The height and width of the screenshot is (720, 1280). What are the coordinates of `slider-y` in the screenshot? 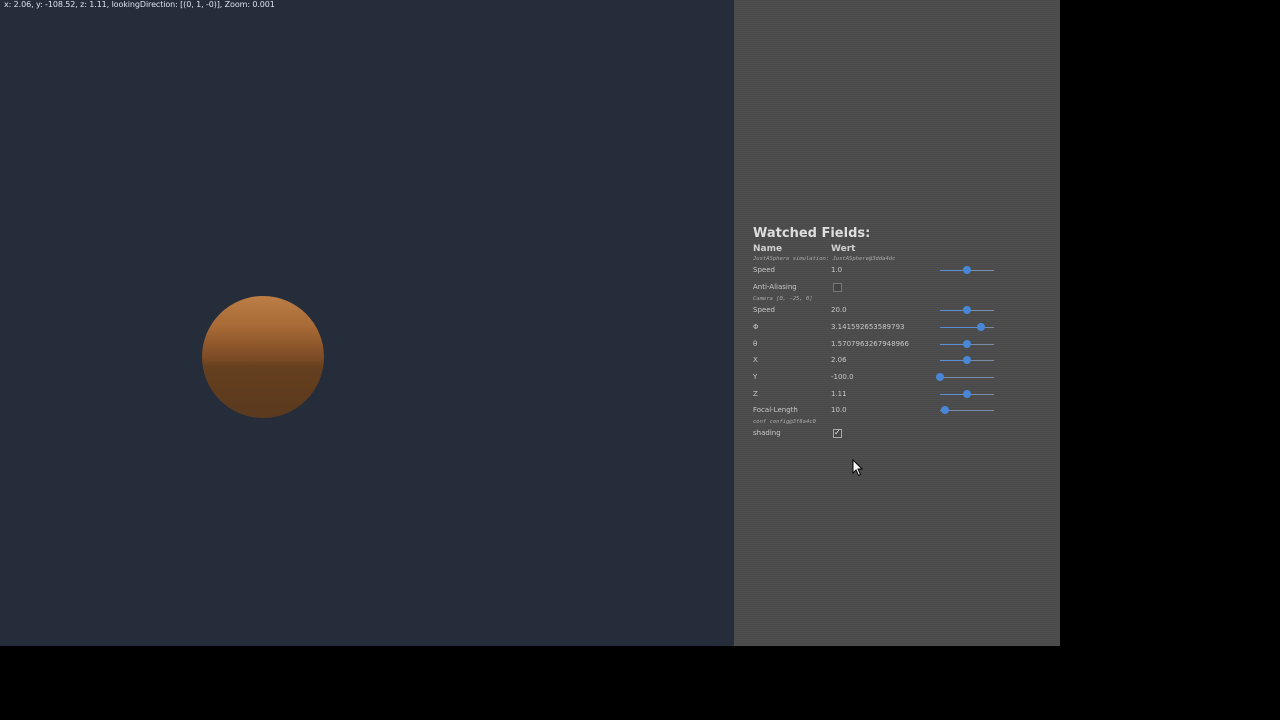 It's located at (965, 377).